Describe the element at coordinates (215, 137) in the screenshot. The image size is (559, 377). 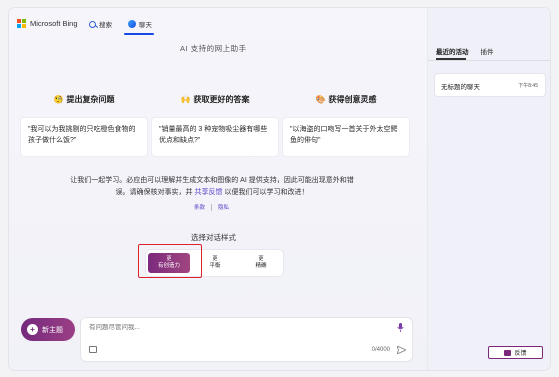
I see `example-prompt-card: "销量最高的 3 种宠物吸尘器有哪些优点和缺点?"` at that location.